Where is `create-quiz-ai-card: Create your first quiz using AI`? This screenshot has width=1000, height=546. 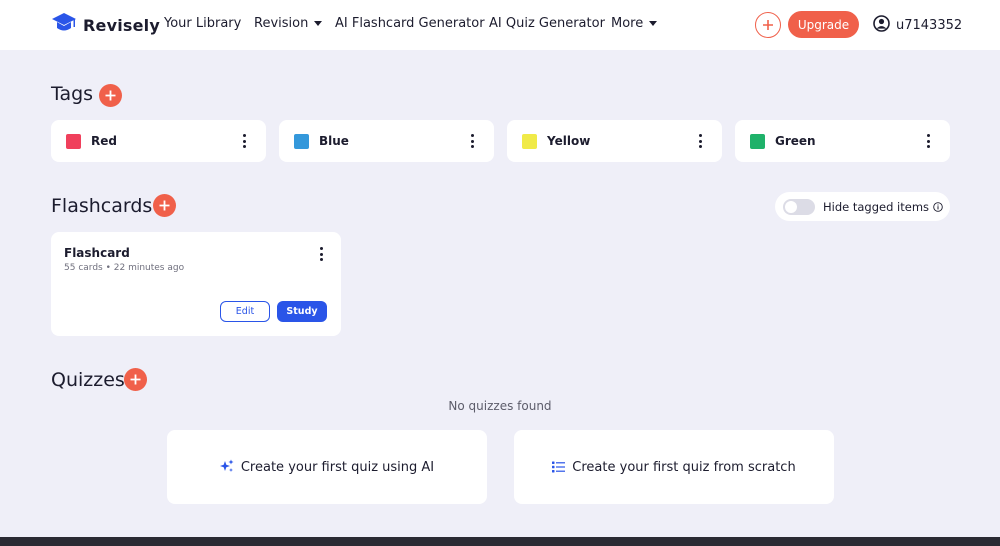
create-quiz-ai-card: Create your first quiz using AI is located at coordinates (327, 467).